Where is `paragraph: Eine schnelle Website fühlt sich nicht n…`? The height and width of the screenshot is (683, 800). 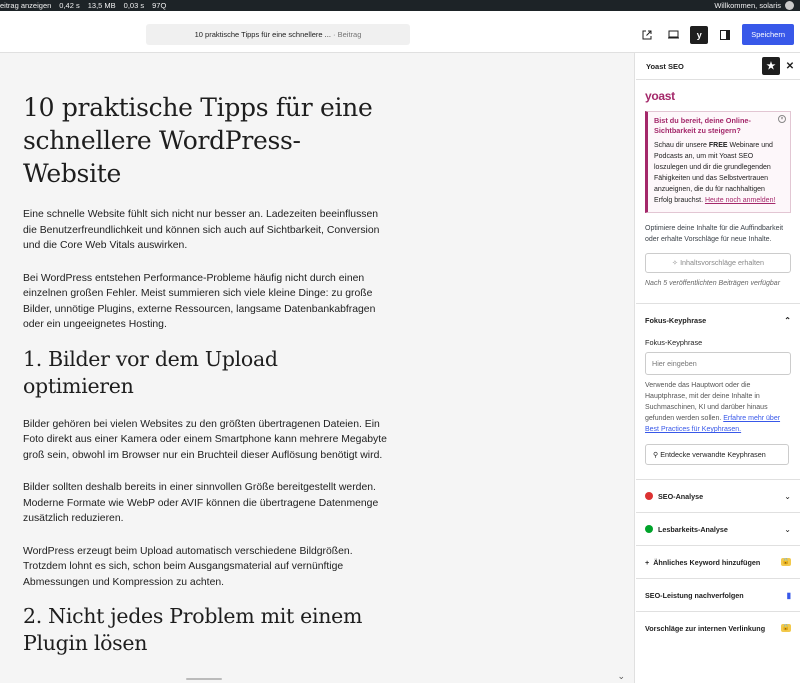
paragraph: Eine schnelle Website fühlt sich nicht n… is located at coordinates (205, 230).